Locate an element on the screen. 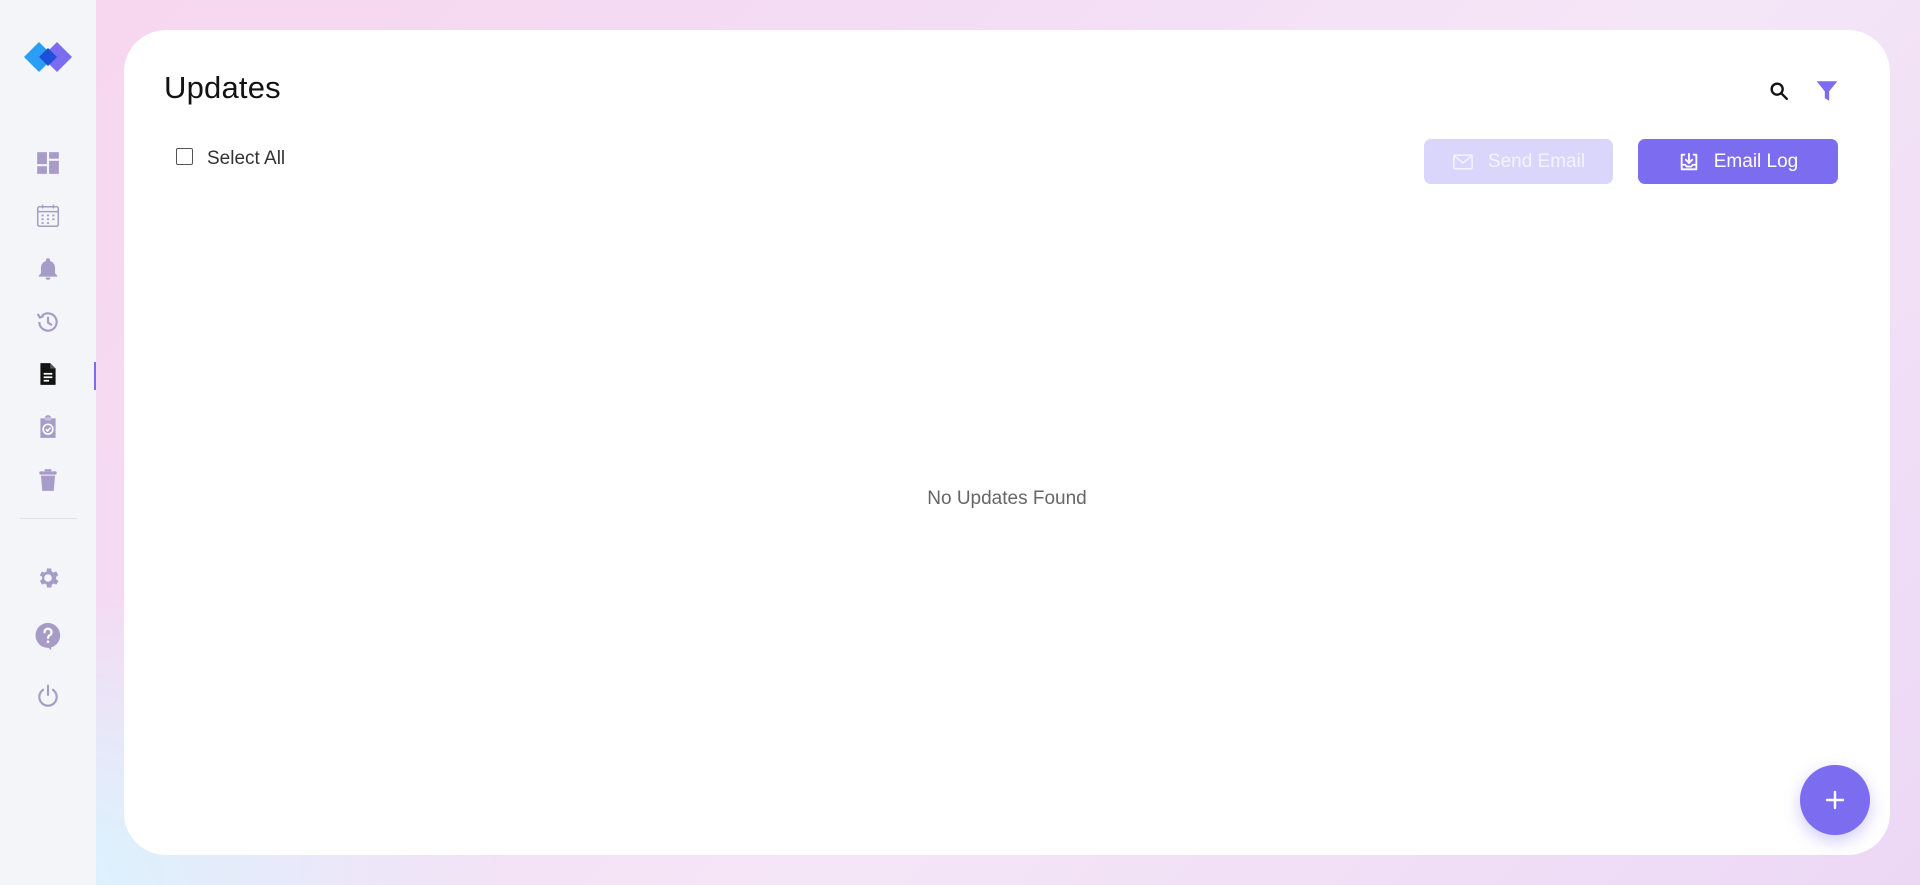 Image resolution: width=1920 pixels, height=885 pixels. sidebar-divider is located at coordinates (49, 518).